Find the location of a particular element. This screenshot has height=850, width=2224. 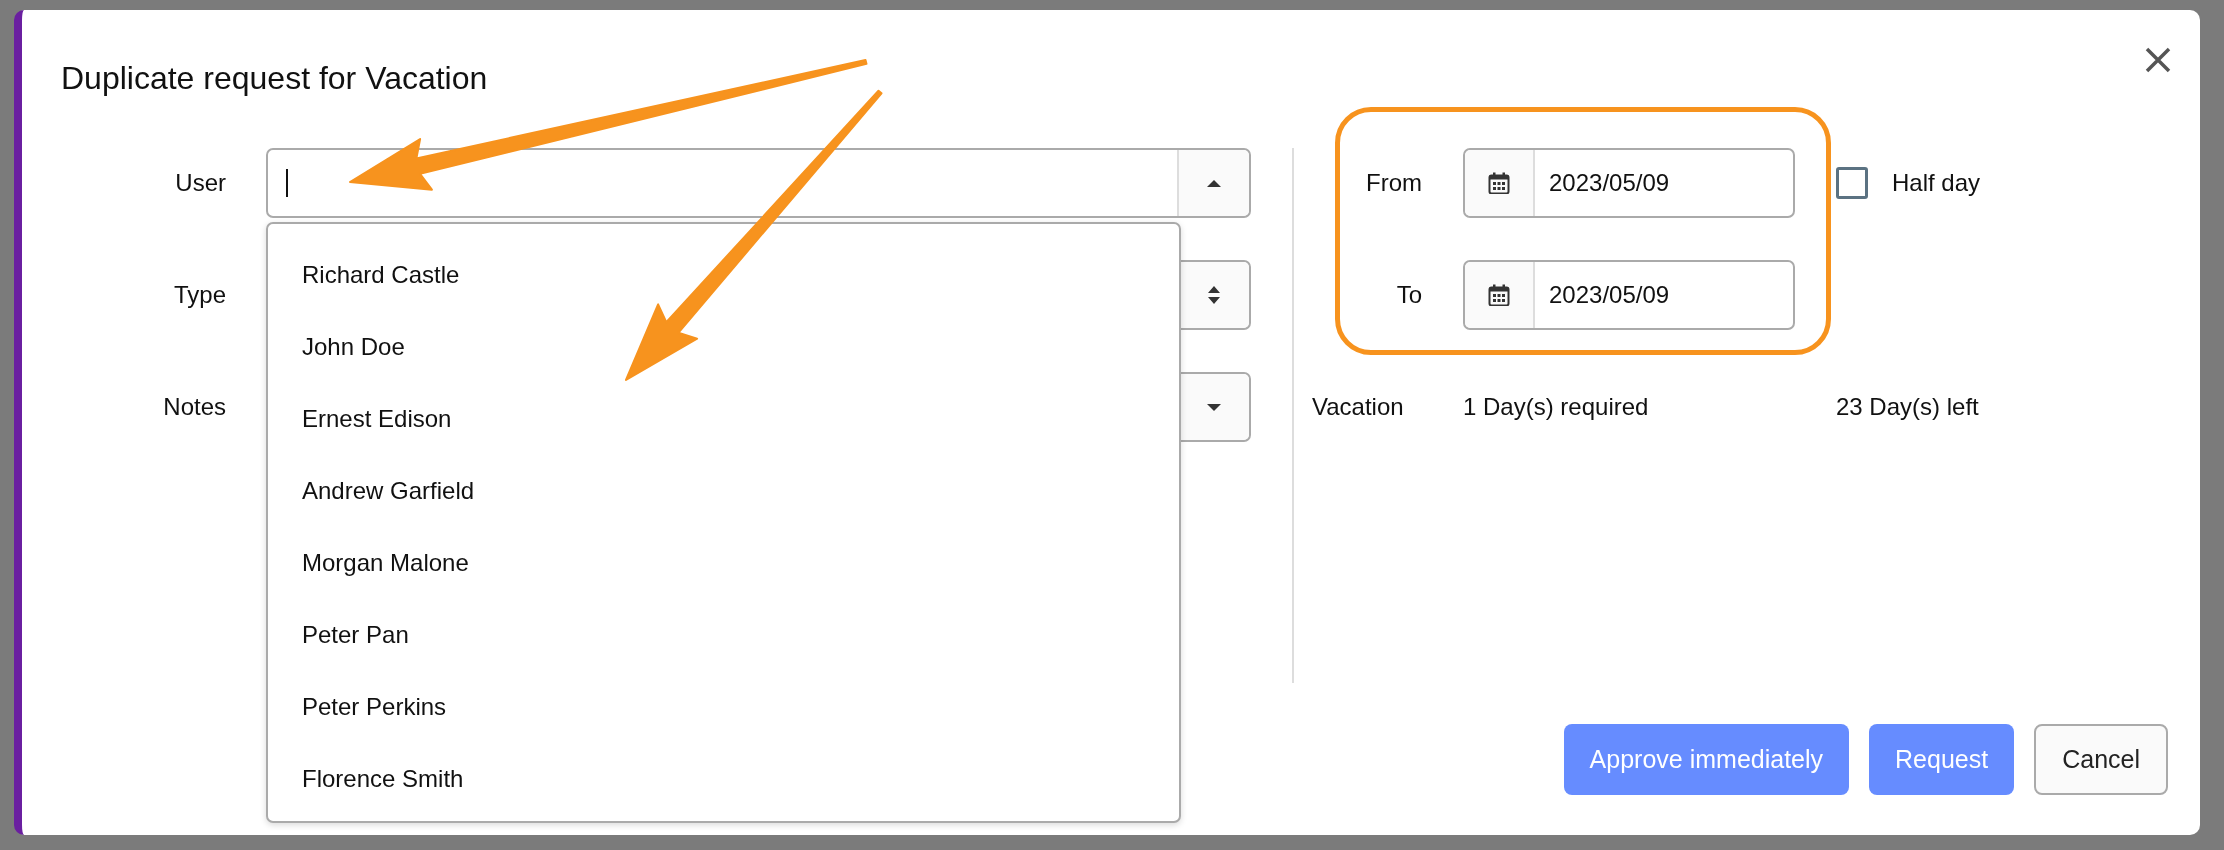

dropdown-option: Peter Perkins is located at coordinates (374, 707).